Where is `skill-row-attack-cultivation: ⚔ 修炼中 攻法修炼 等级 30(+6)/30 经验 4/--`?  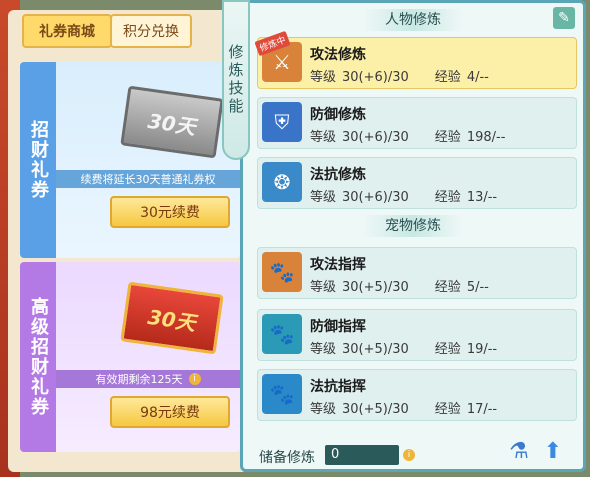 skill-row-attack-cultivation: ⚔ 修炼中 攻法修炼 等级 30(+6)/30 经验 4/-- is located at coordinates (415, 59).